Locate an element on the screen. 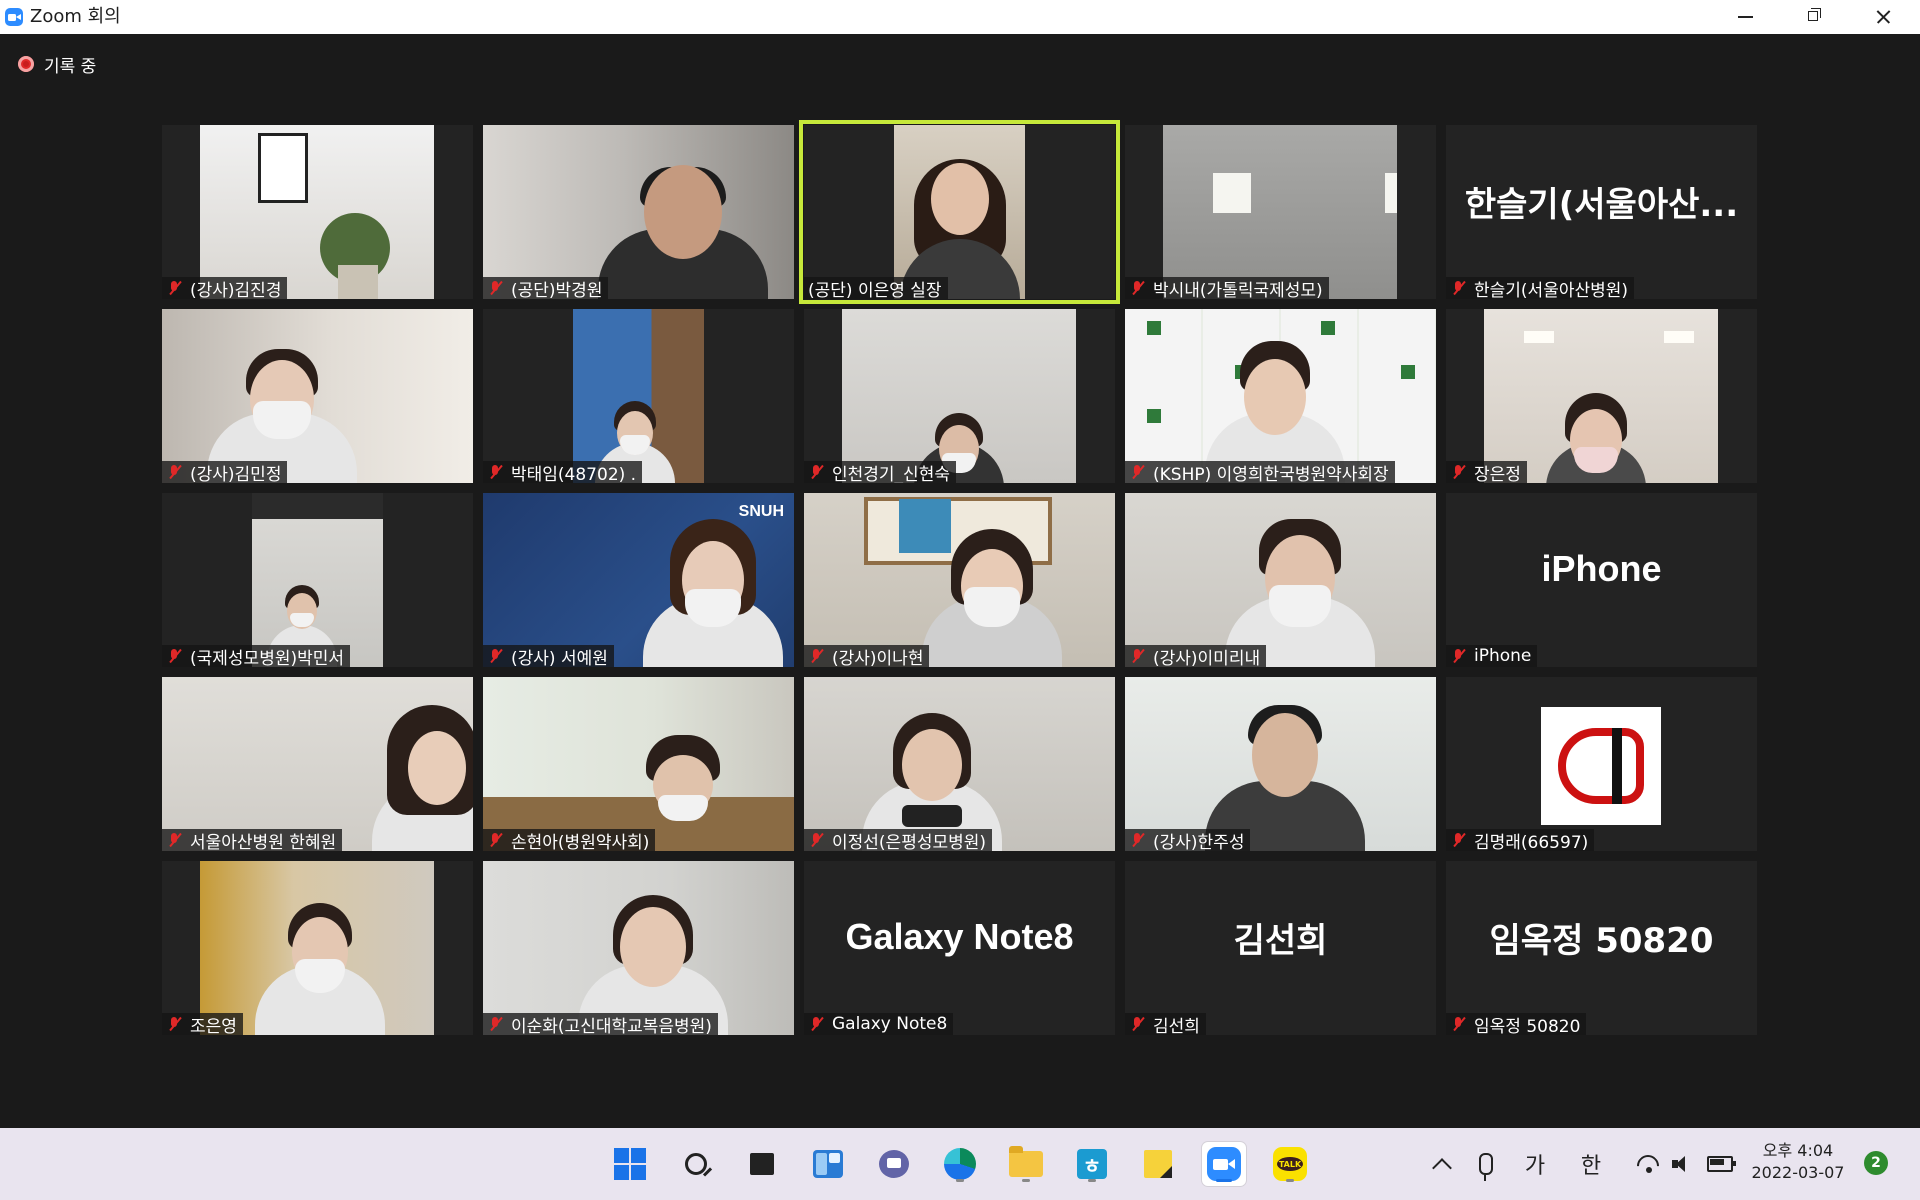  participant-tile: (국제성모병원)박민서 is located at coordinates (317, 580).